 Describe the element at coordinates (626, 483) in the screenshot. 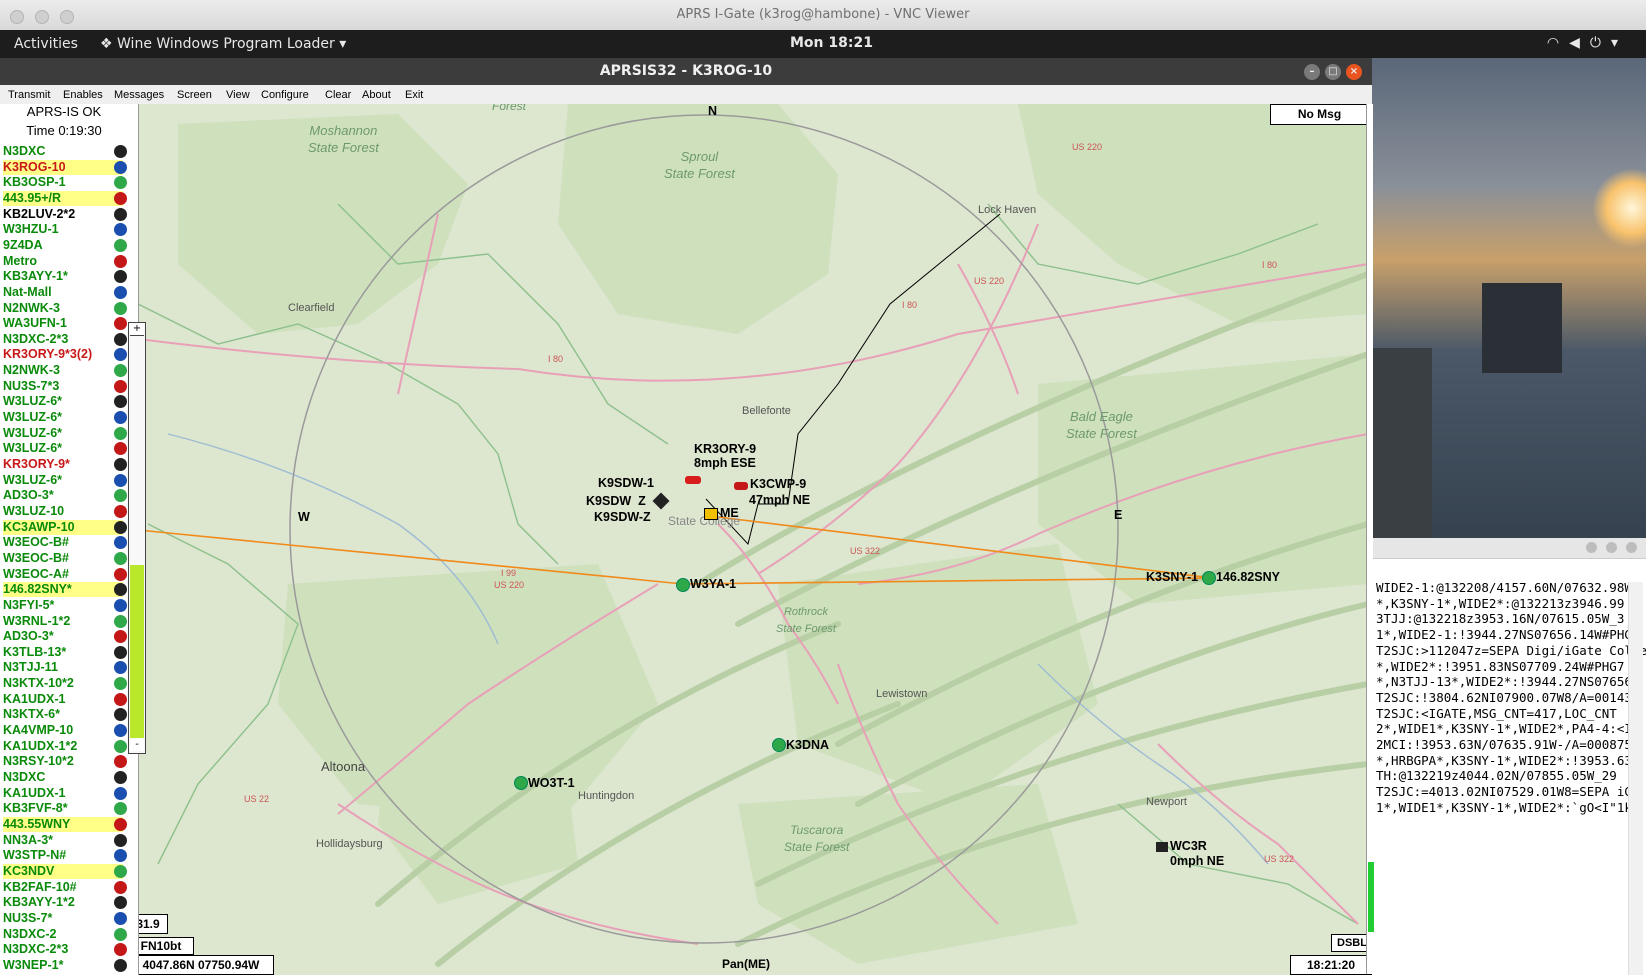

I see `station-k9sdw-1: K9SDW-1` at that location.